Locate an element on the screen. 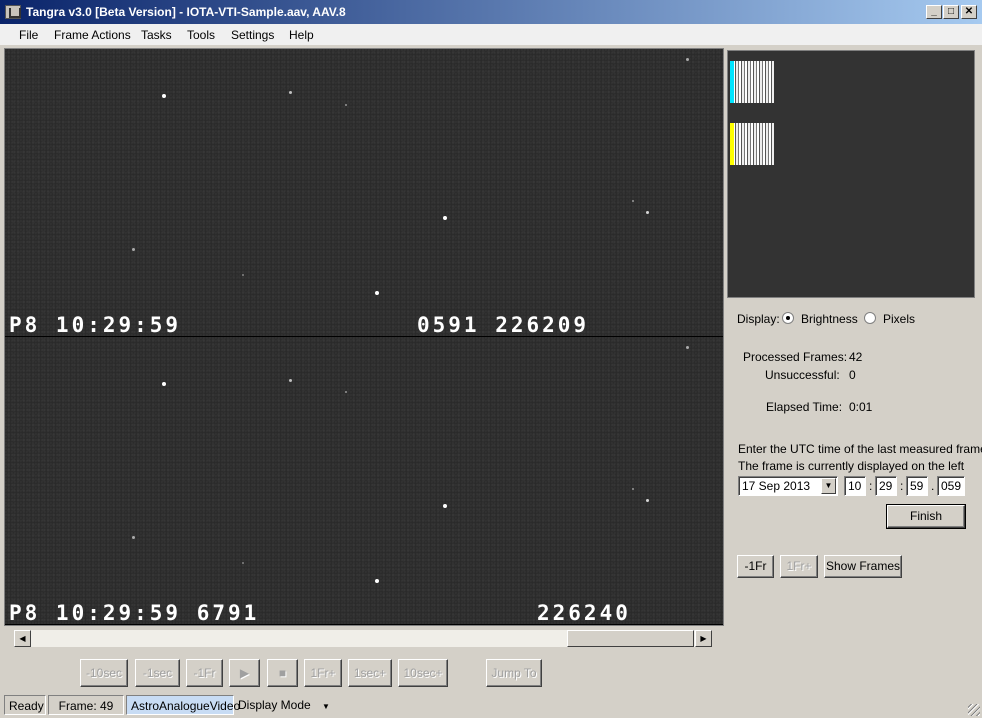 The width and height of the screenshot is (982, 718). processed-frames-value: 42 is located at coordinates (856, 357).